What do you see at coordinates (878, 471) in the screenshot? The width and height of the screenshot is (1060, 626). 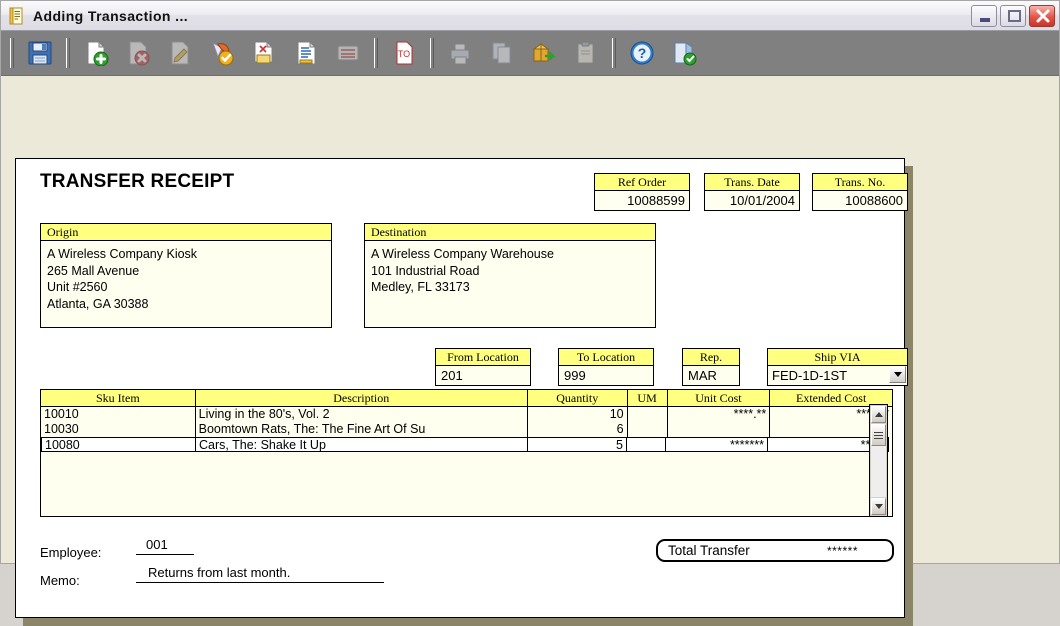 I see `scroll-track` at bounding box center [878, 471].